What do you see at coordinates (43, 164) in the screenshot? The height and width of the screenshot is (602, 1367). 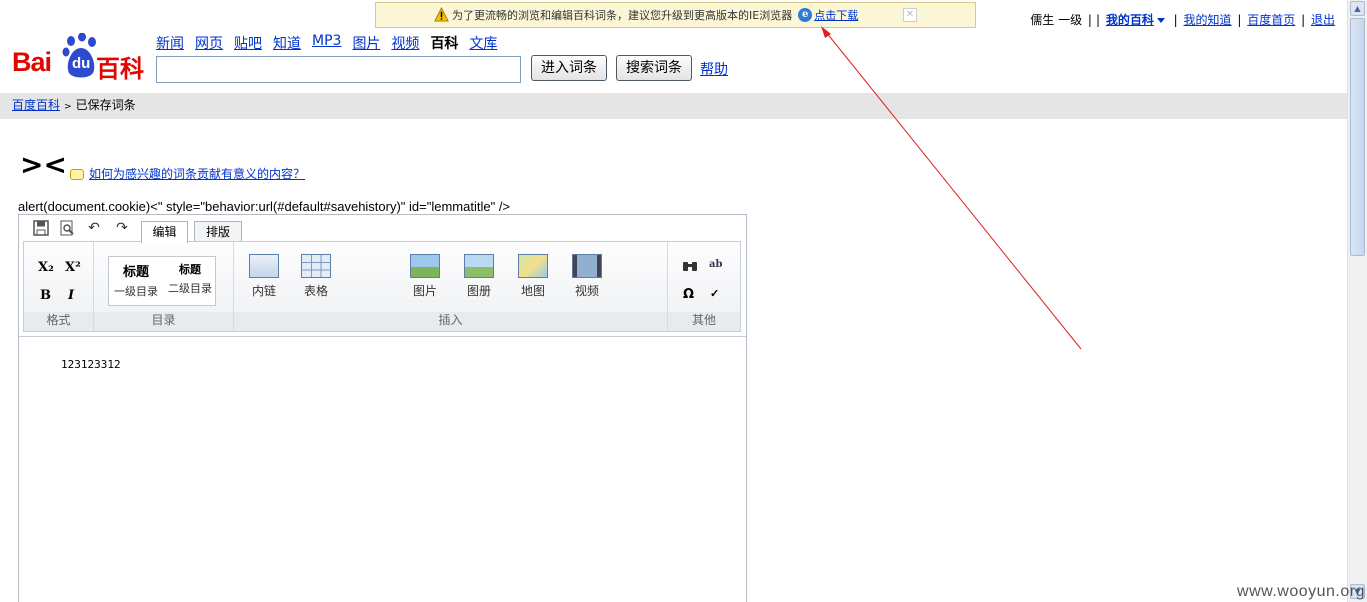 I see `page-title: ><` at bounding box center [43, 164].